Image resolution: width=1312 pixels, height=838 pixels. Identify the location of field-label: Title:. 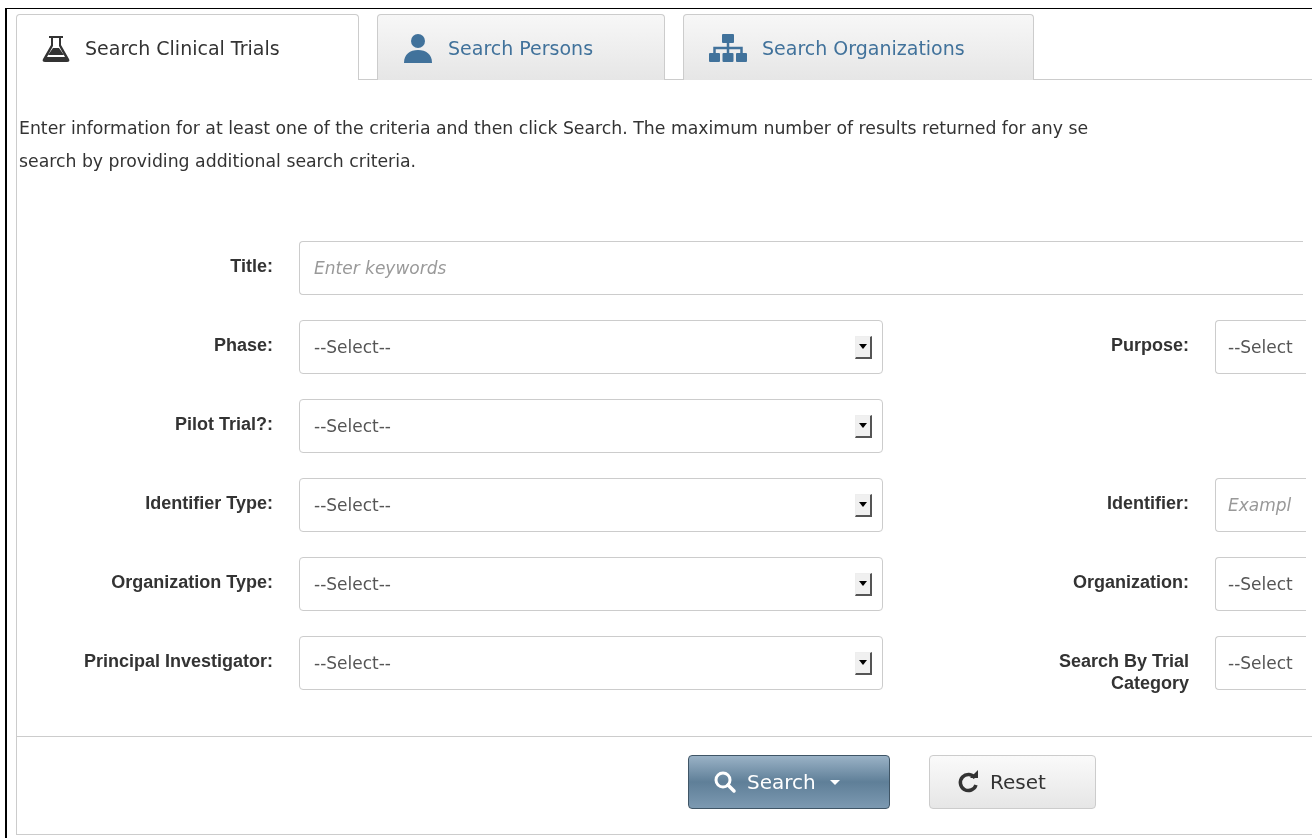
(251, 266).